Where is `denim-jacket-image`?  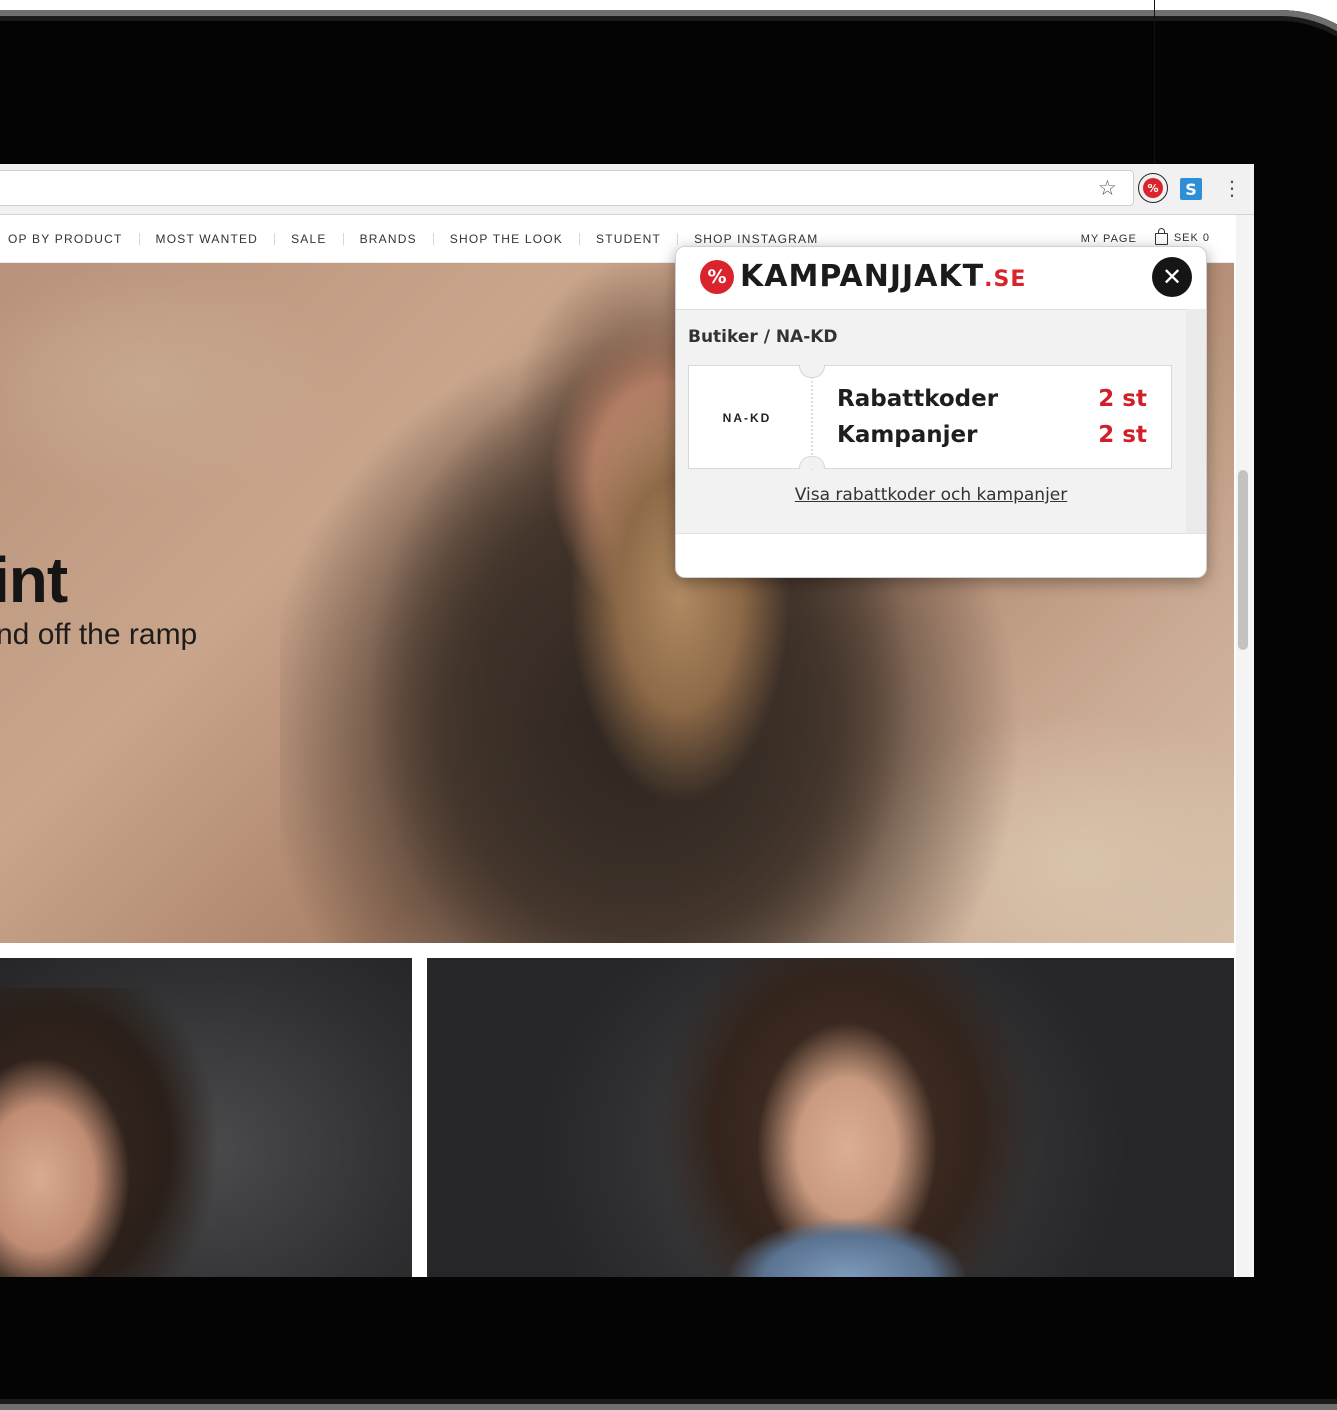 denim-jacket-image is located at coordinates (847, 1242).